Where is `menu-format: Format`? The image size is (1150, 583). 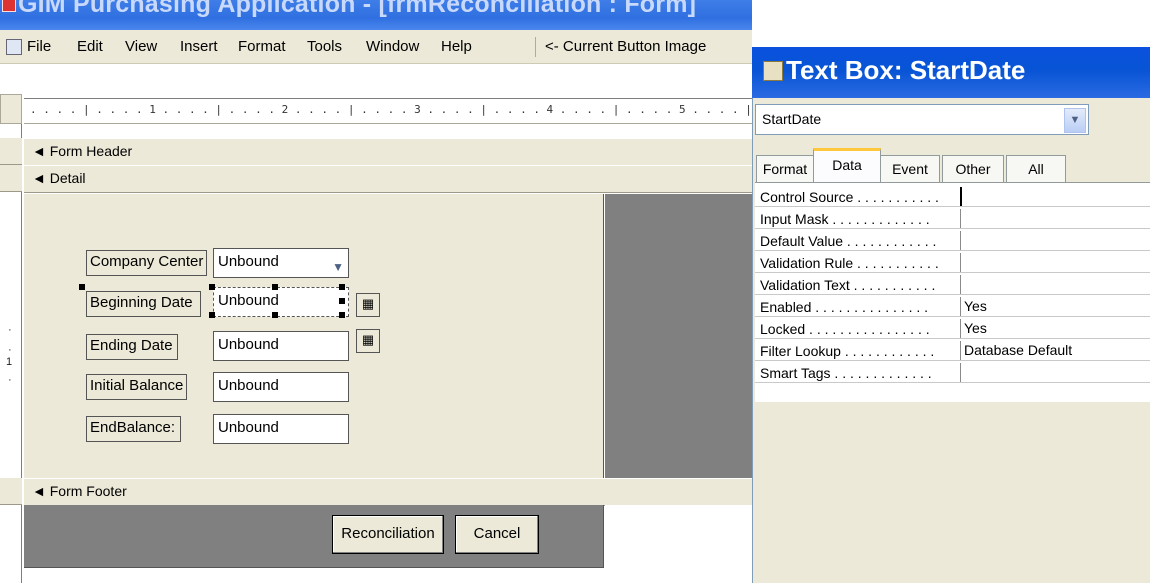 menu-format: Format is located at coordinates (262, 46).